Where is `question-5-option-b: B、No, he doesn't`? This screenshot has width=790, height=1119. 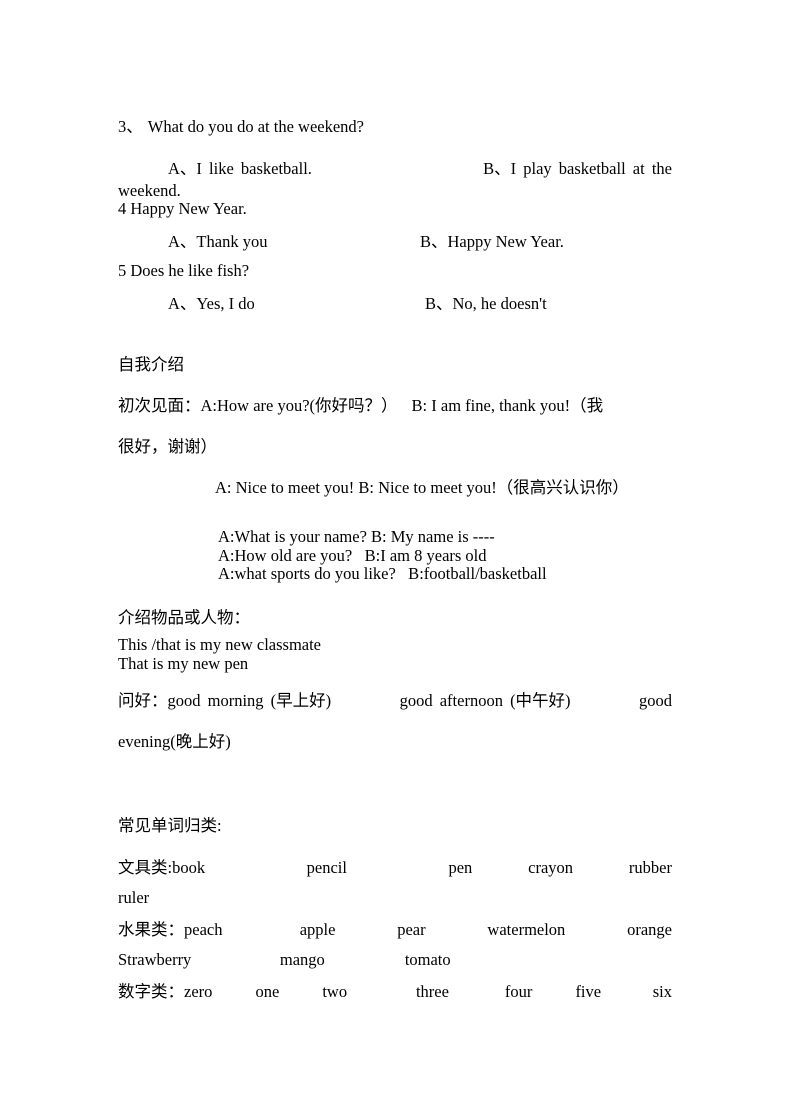 question-5-option-b: B、No, he doesn't is located at coordinates (548, 304).